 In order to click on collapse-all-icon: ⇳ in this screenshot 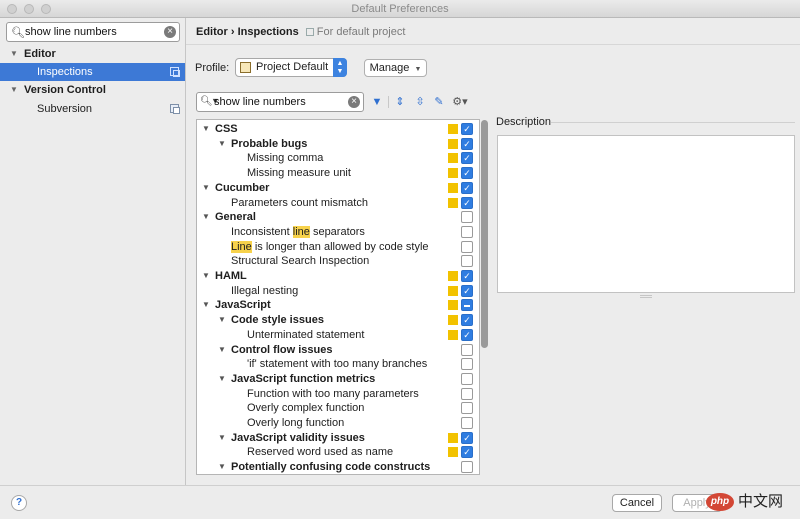, I will do `click(420, 102)`.